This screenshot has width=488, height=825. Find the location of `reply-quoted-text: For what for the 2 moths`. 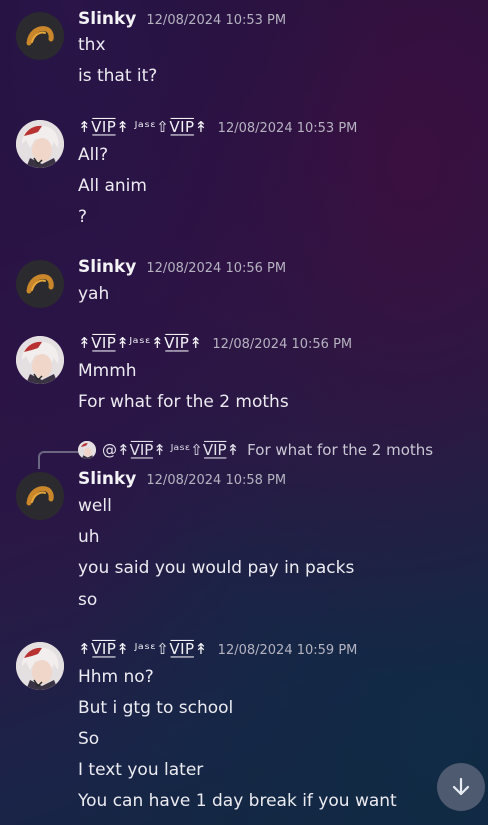

reply-quoted-text: For what for the 2 moths is located at coordinates (340, 450).